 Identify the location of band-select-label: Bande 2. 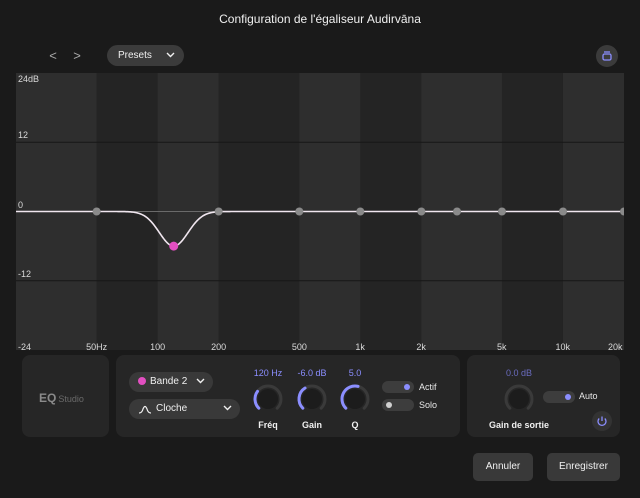
(169, 381).